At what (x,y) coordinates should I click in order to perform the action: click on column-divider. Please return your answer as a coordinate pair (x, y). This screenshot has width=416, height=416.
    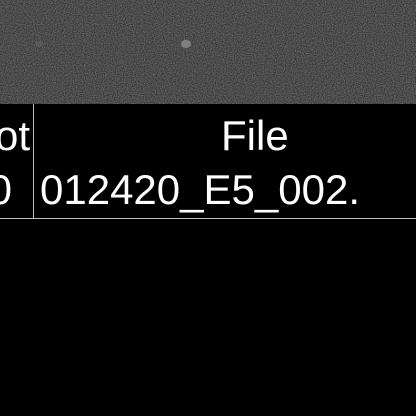
    Looking at the image, I should click on (33, 161).